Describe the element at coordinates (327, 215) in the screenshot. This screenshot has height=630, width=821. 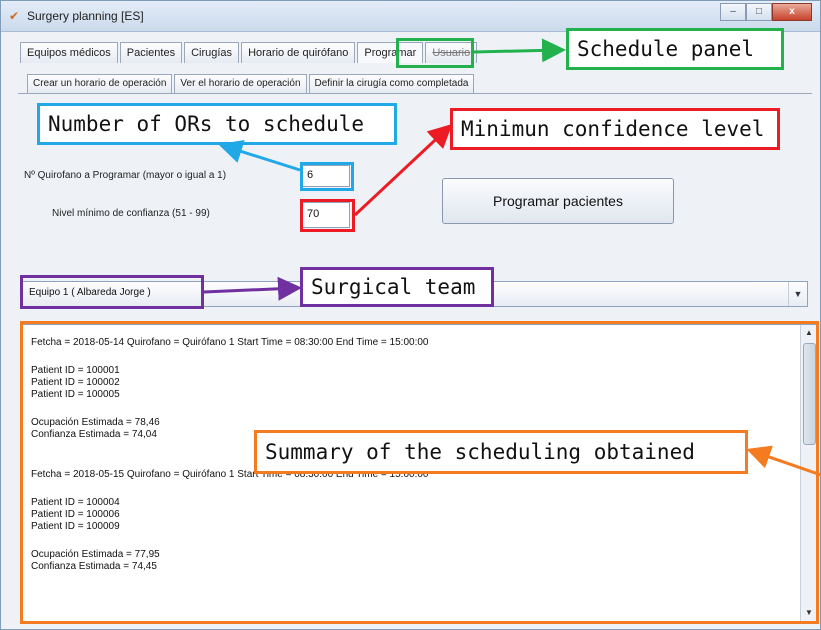
I see `confidence-highlight` at that location.